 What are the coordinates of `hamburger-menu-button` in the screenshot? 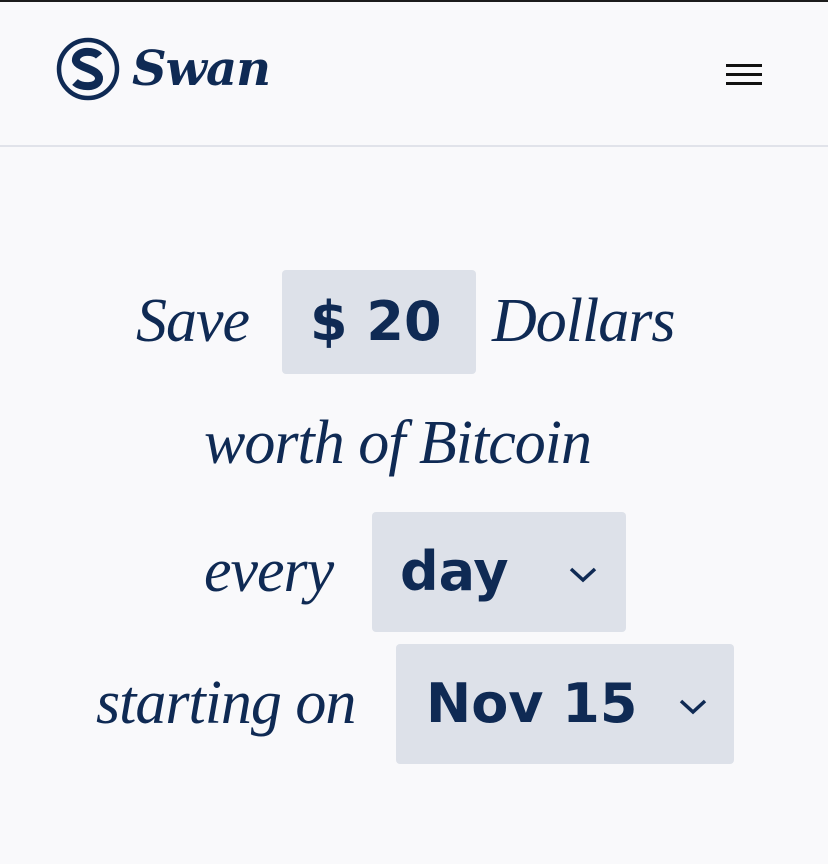 It's located at (744, 75).